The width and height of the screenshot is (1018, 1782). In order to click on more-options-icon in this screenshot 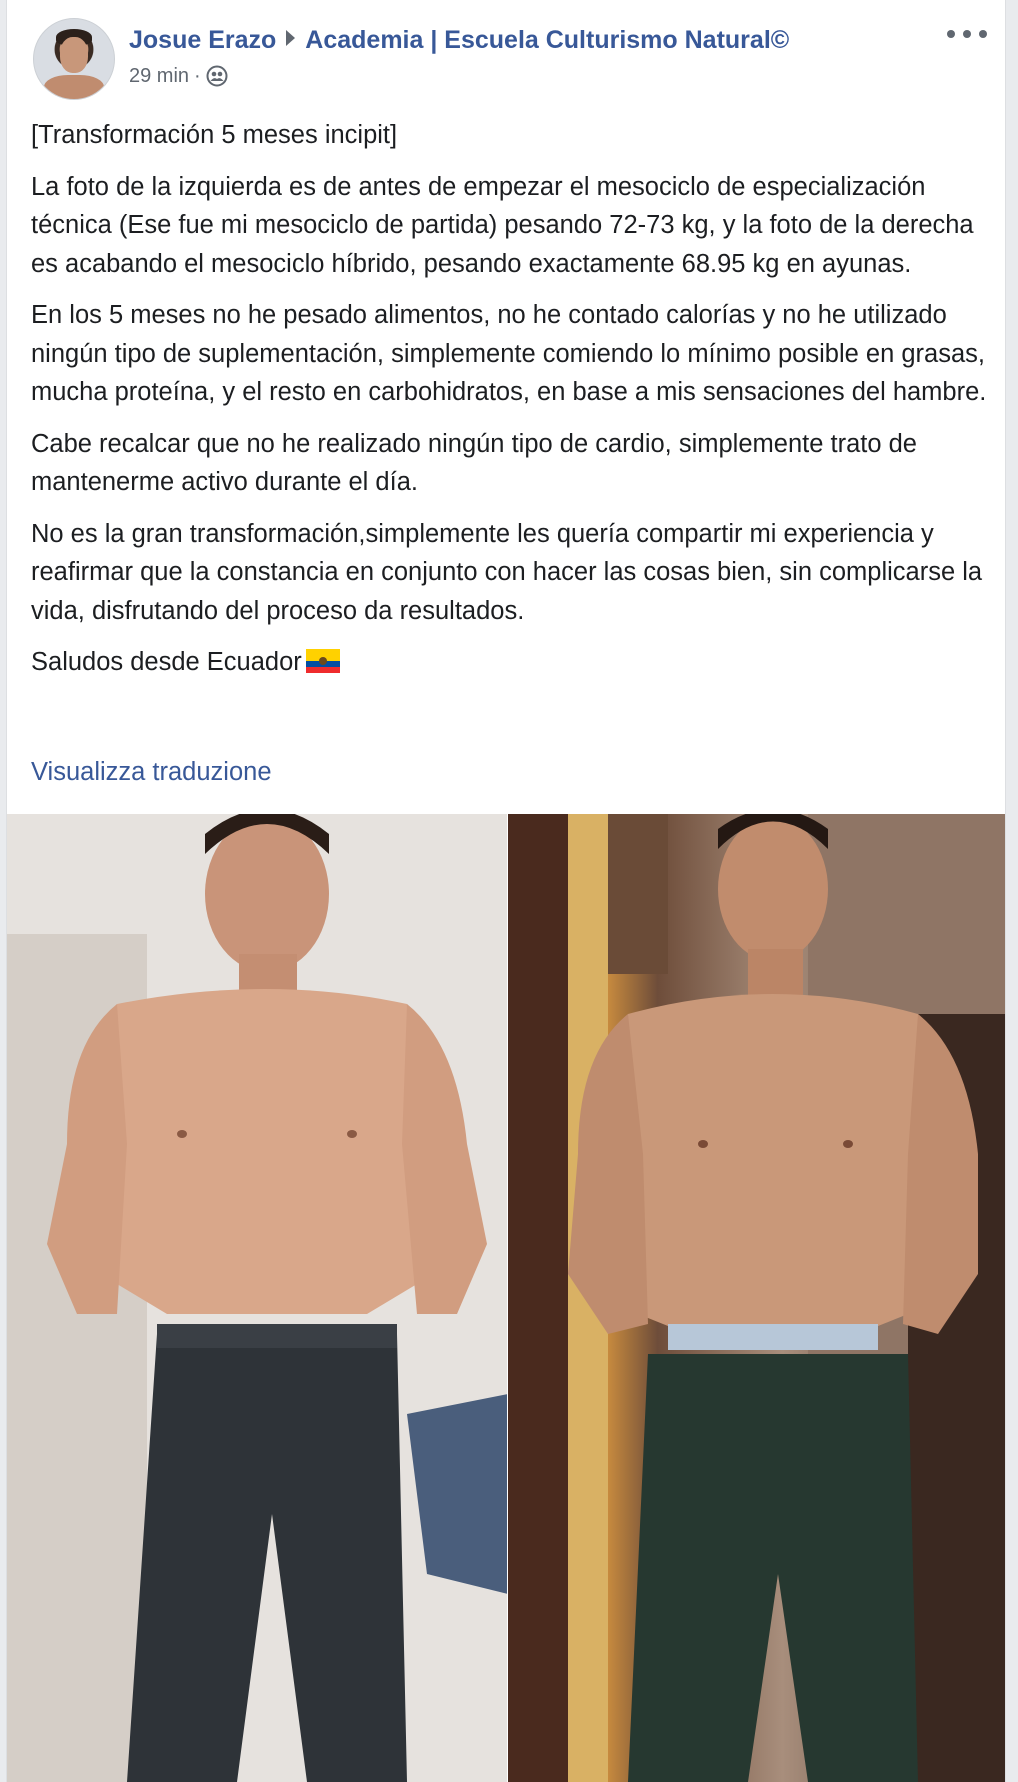, I will do `click(967, 34)`.